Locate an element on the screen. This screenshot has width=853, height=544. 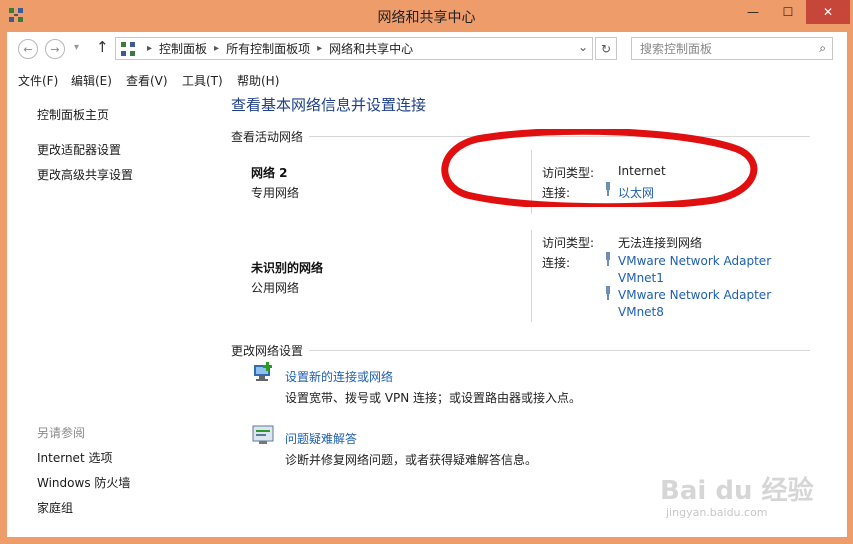
menu-edit: 编辑(E) is located at coordinates (91, 80).